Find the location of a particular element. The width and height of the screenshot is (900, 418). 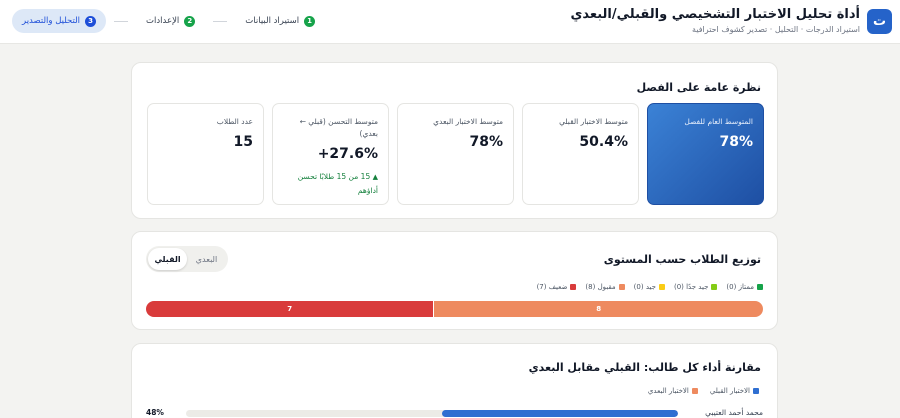

legend-label: الاختبار البعدي is located at coordinates (668, 391).